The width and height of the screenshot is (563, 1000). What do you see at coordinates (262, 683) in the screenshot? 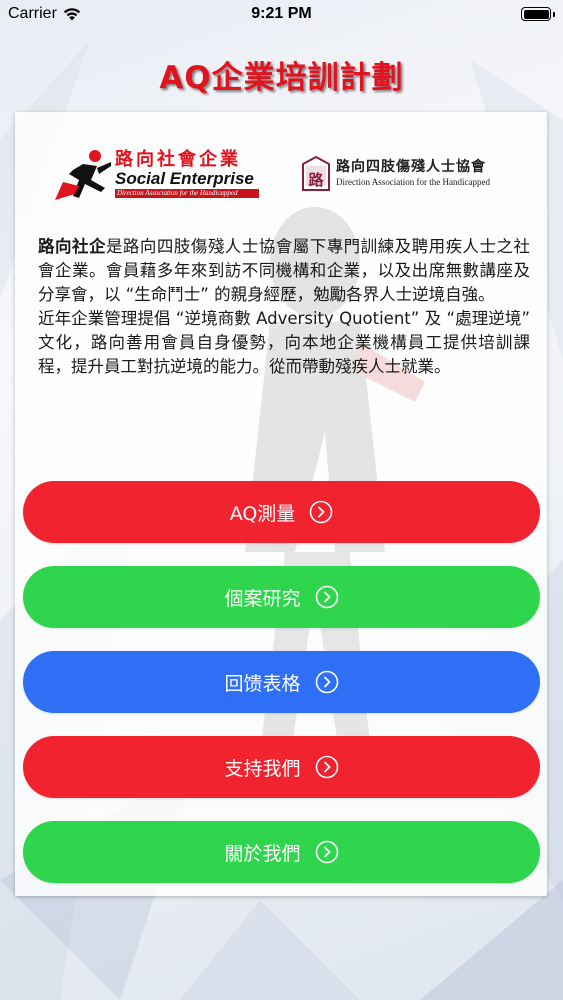
I see `feedback-form-button-label: 回馈表格` at bounding box center [262, 683].